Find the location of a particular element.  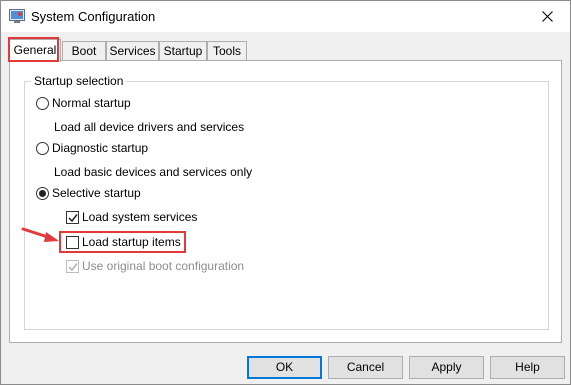

window-title: System Configuration is located at coordinates (93, 16).